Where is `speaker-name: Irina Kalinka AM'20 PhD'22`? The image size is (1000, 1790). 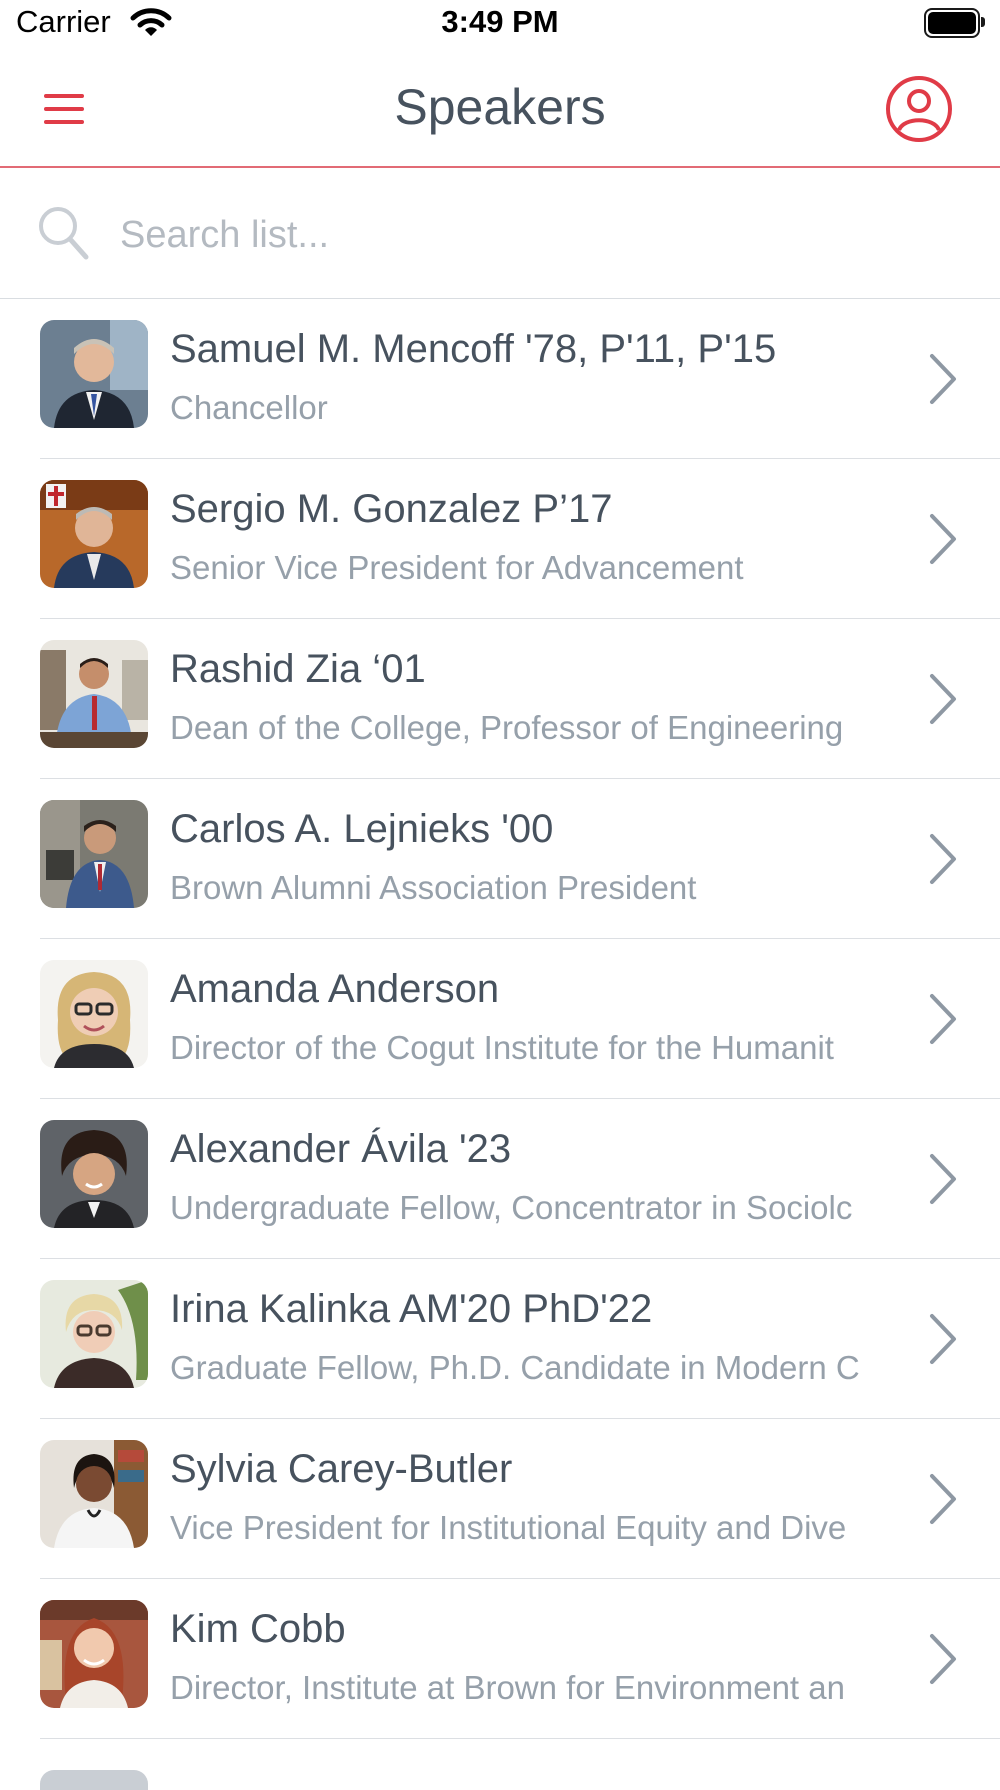 speaker-name: Irina Kalinka AM'20 PhD'22 is located at coordinates (411, 1309).